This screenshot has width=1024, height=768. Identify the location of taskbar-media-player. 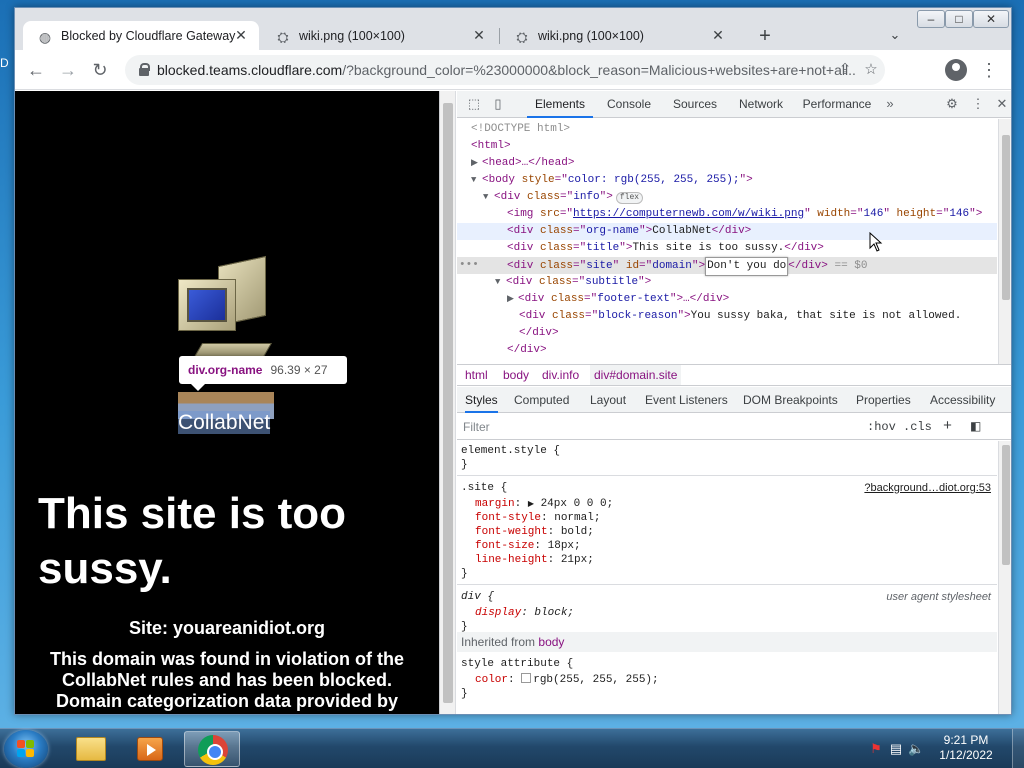
(150, 749).